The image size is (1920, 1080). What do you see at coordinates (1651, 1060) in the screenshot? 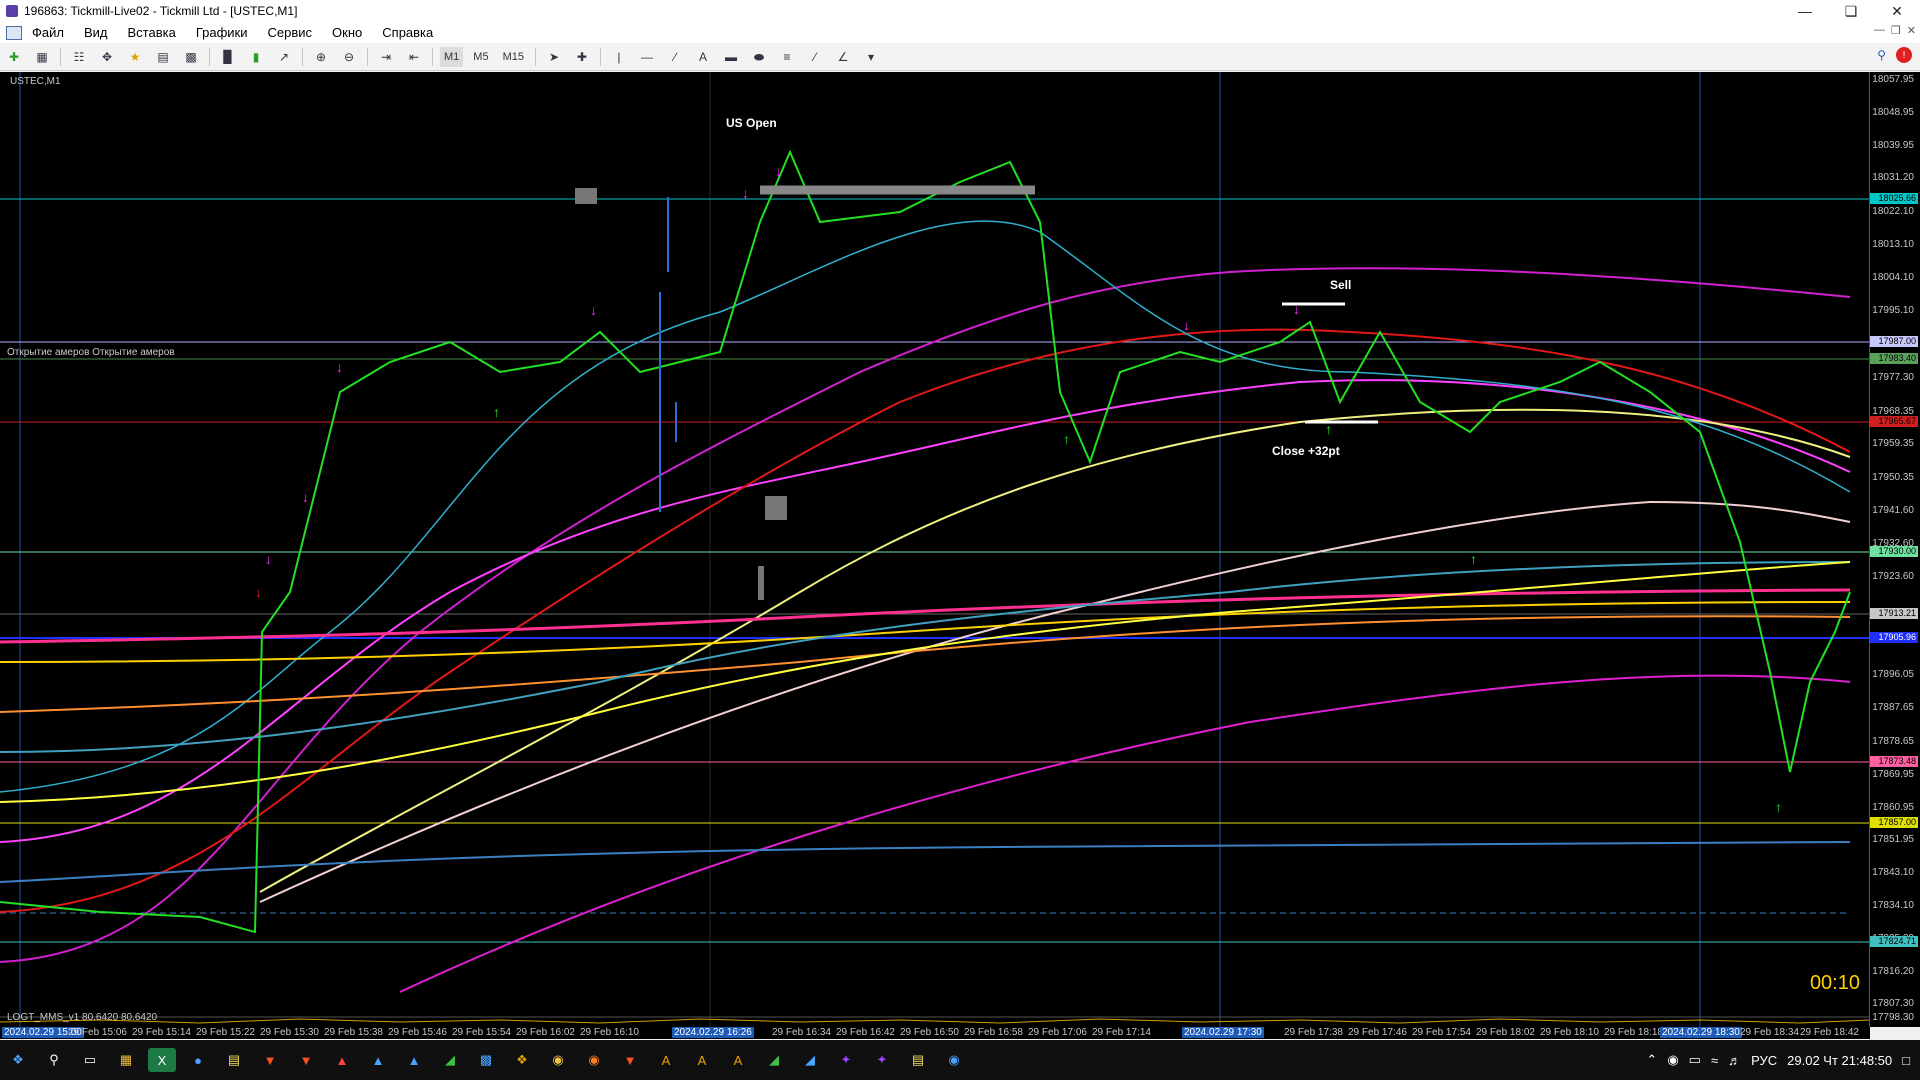
I see `chevron-up-icon: ⌃` at bounding box center [1651, 1060].